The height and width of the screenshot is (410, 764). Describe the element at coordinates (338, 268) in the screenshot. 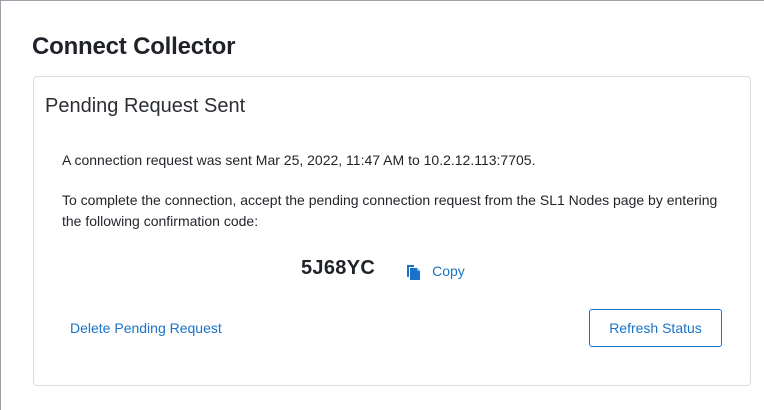

I see `confirmation-code: 5J68YC` at that location.